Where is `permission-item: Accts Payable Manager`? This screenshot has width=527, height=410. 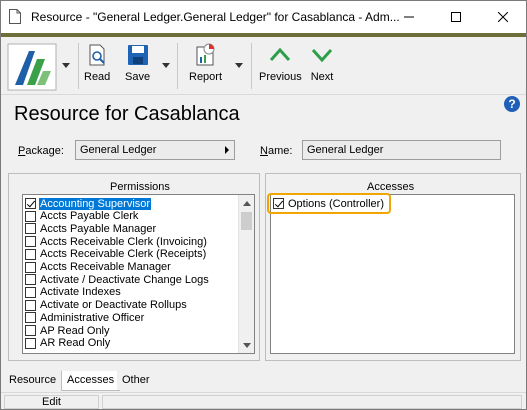
permission-item: Accts Payable Manager is located at coordinates (91, 228).